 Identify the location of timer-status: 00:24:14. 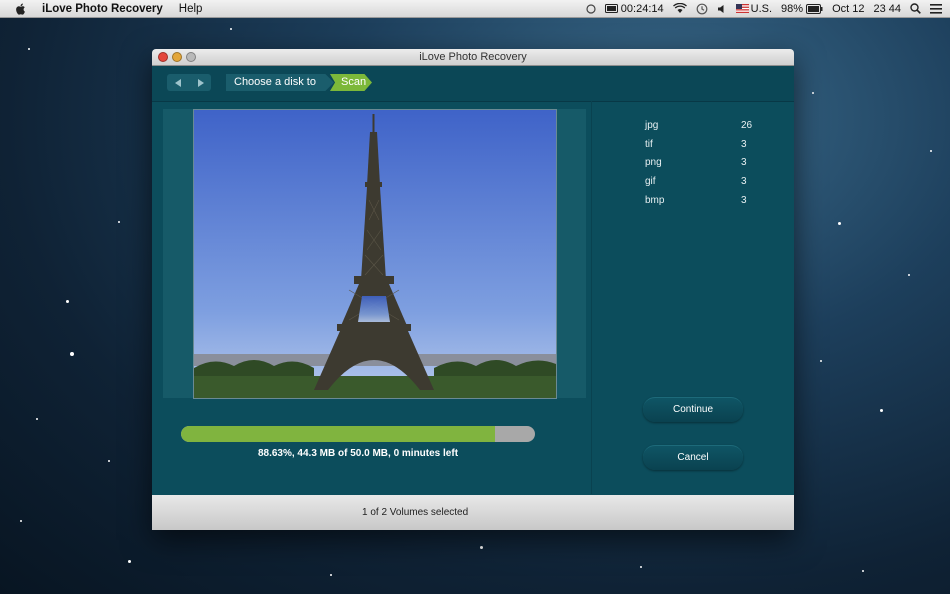
(634, 8).